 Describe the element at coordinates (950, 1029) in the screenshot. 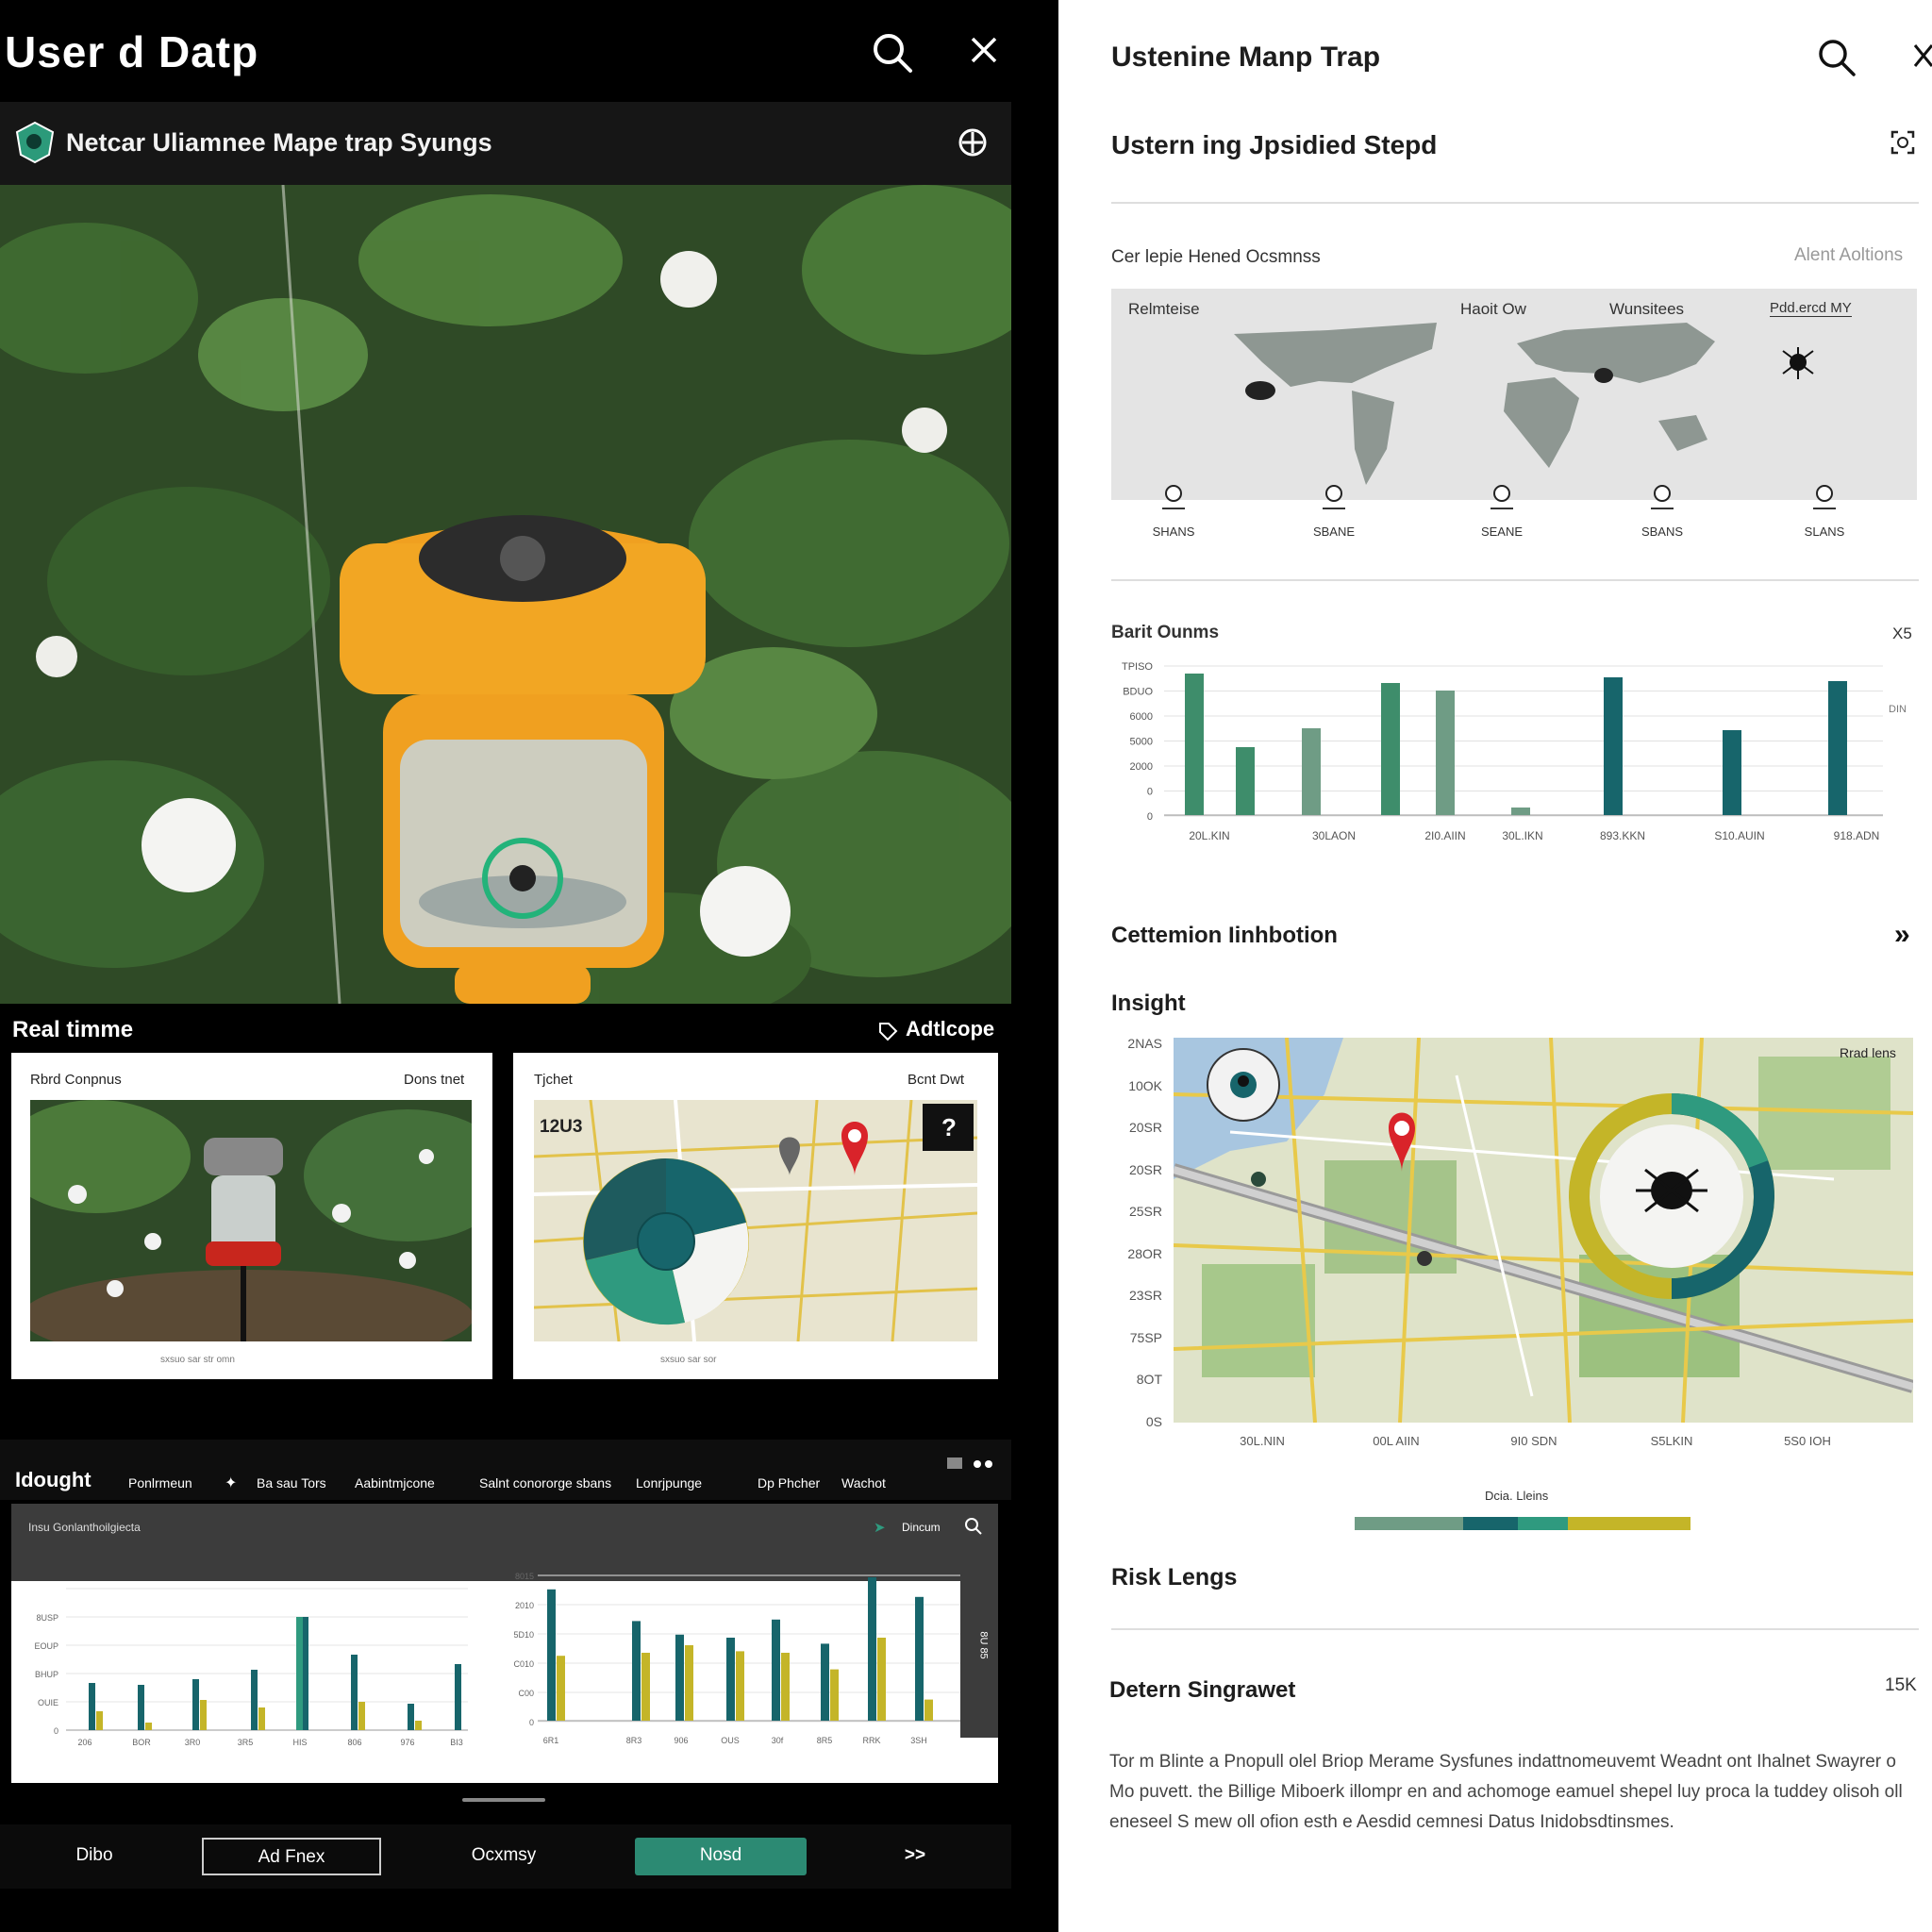

I see `realtime-action: Adtlcope` at that location.